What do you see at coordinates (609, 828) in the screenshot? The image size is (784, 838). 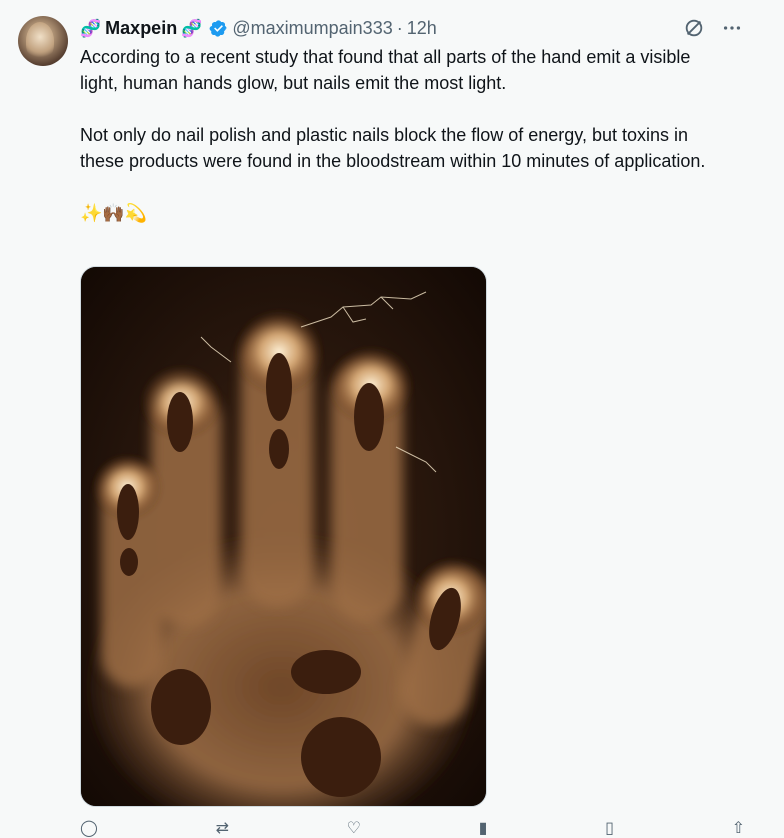 I see `bookmark-icon: ▯` at bounding box center [609, 828].